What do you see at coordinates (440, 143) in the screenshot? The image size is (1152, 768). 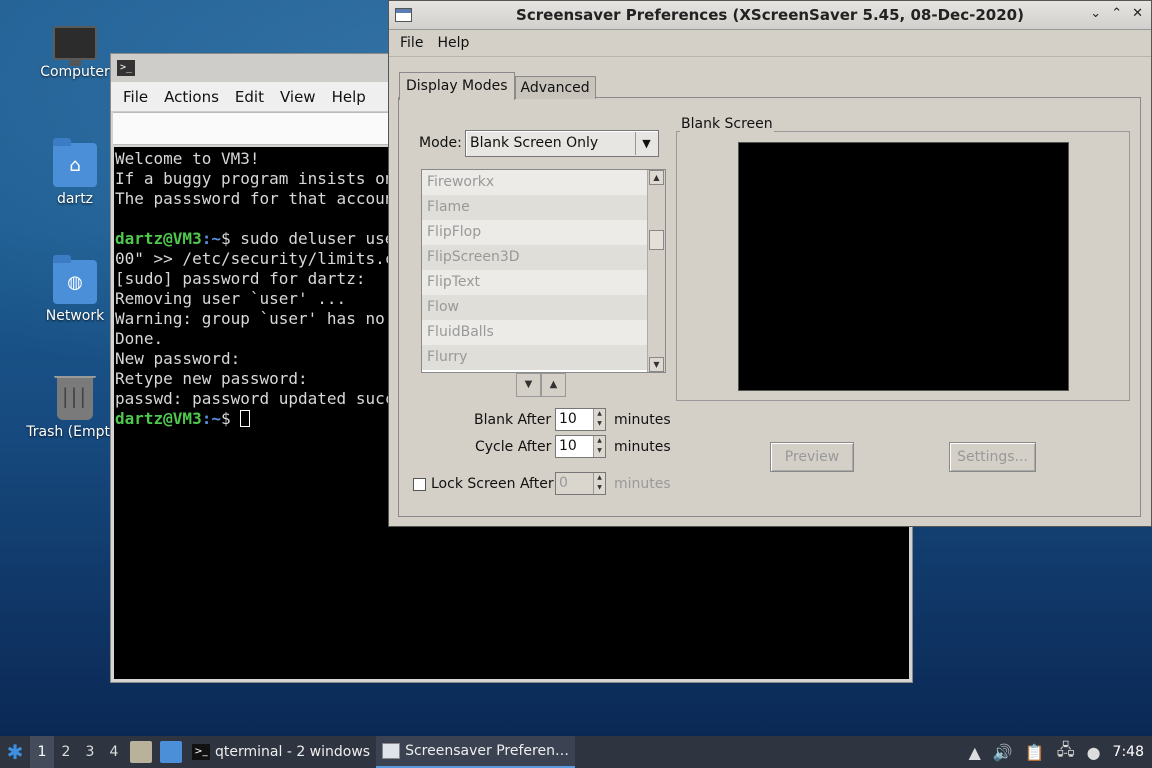 I see `mode-label: Mode:` at bounding box center [440, 143].